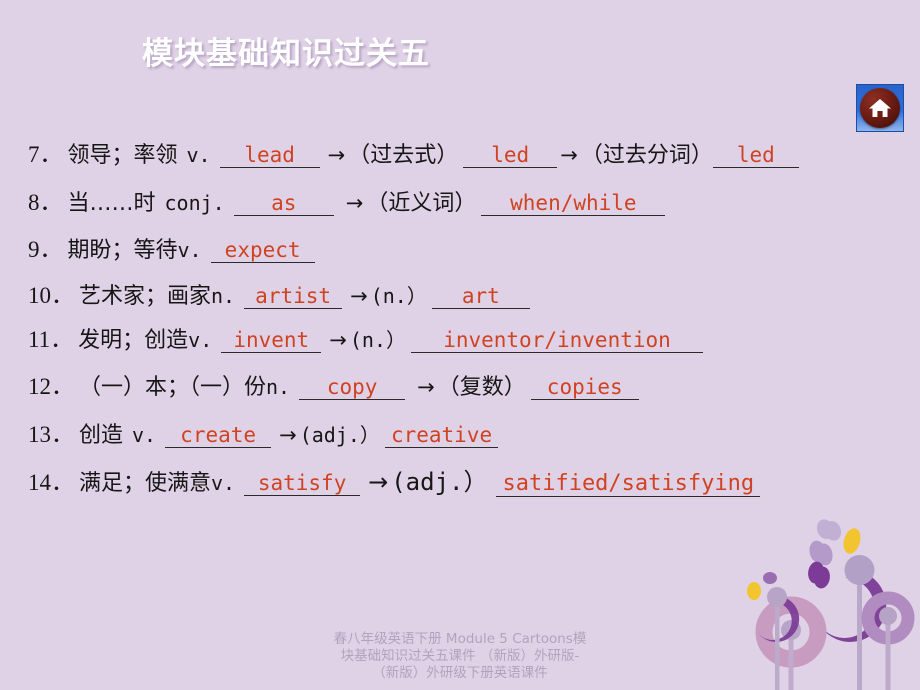 The image size is (920, 690). What do you see at coordinates (262, 251) in the screenshot?
I see `answer-blank: expect` at bounding box center [262, 251].